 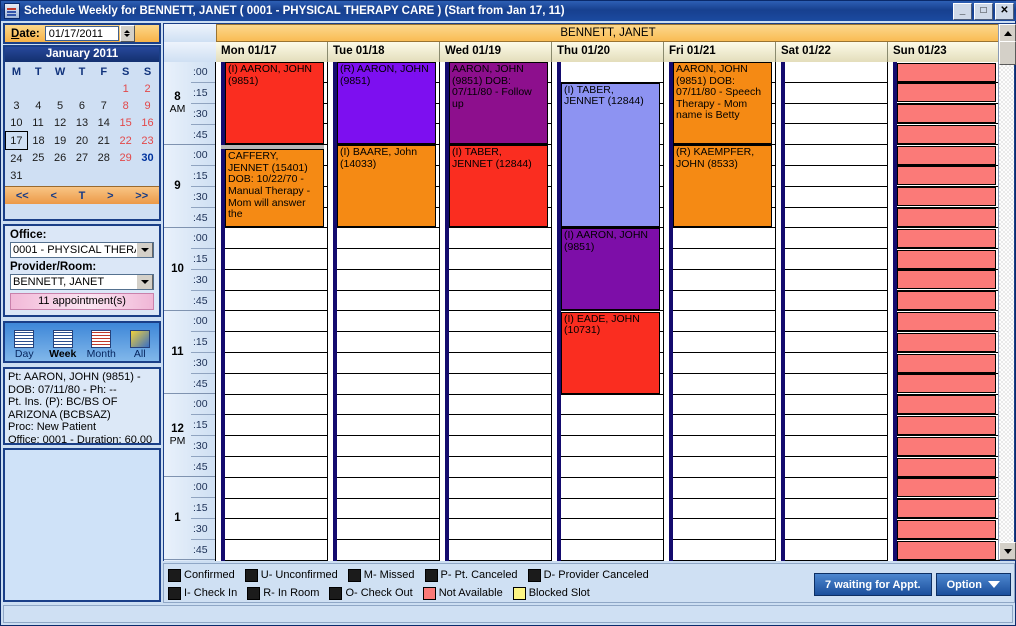 What do you see at coordinates (126, 105) in the screenshot?
I see `calendar-day-cell: 8` at bounding box center [126, 105].